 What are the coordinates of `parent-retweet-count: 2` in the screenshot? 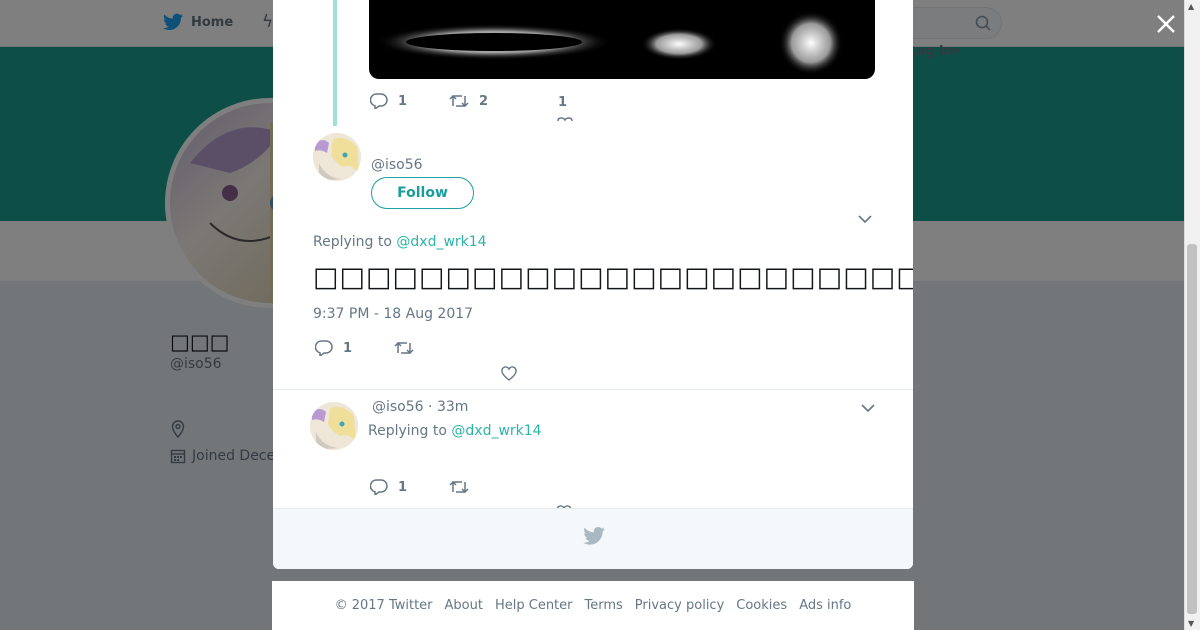 It's located at (484, 101).